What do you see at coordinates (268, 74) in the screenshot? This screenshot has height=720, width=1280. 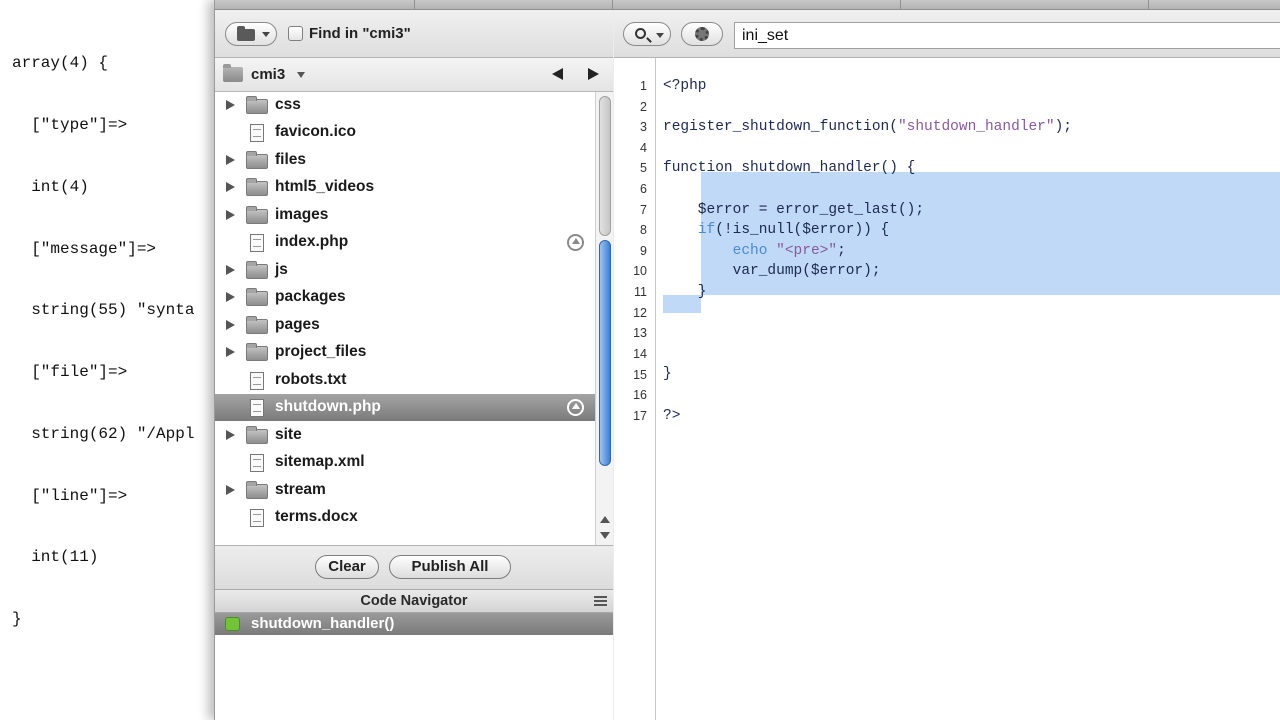 I see `current-folder-name: cmi3` at bounding box center [268, 74].